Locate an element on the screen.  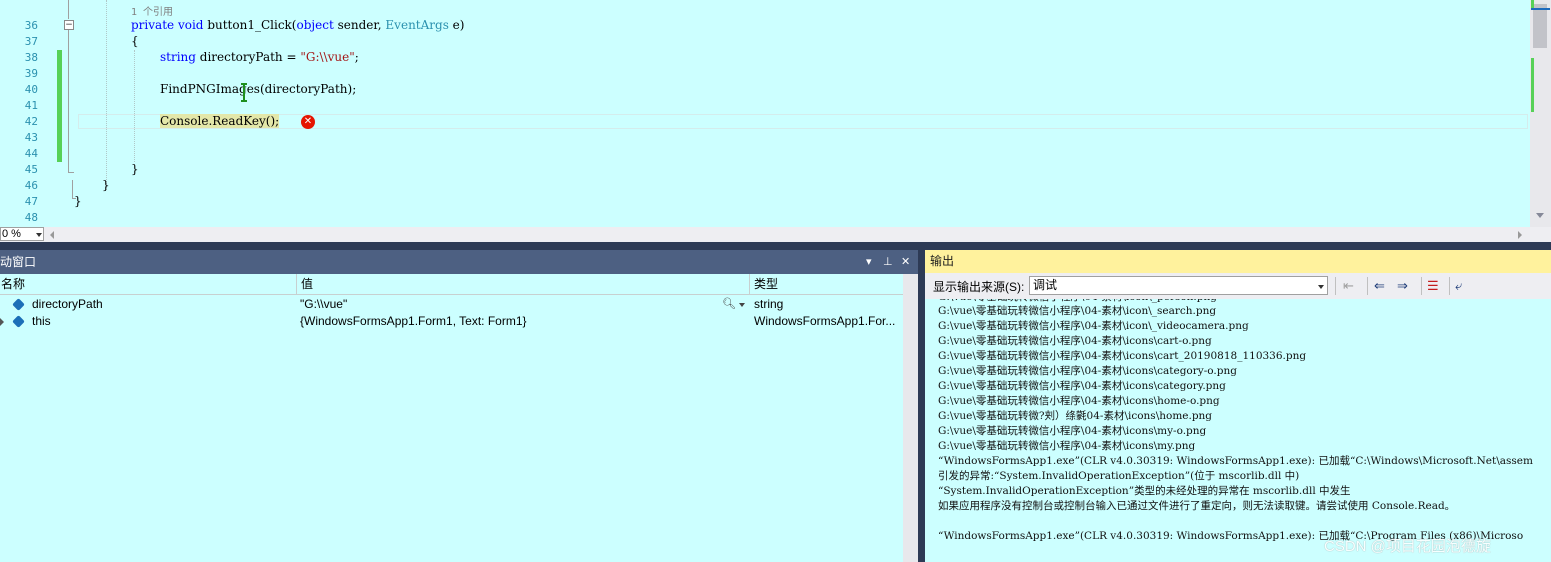
code-line-38: string directoryPath = "G:\\vue"; is located at coordinates (259, 57).